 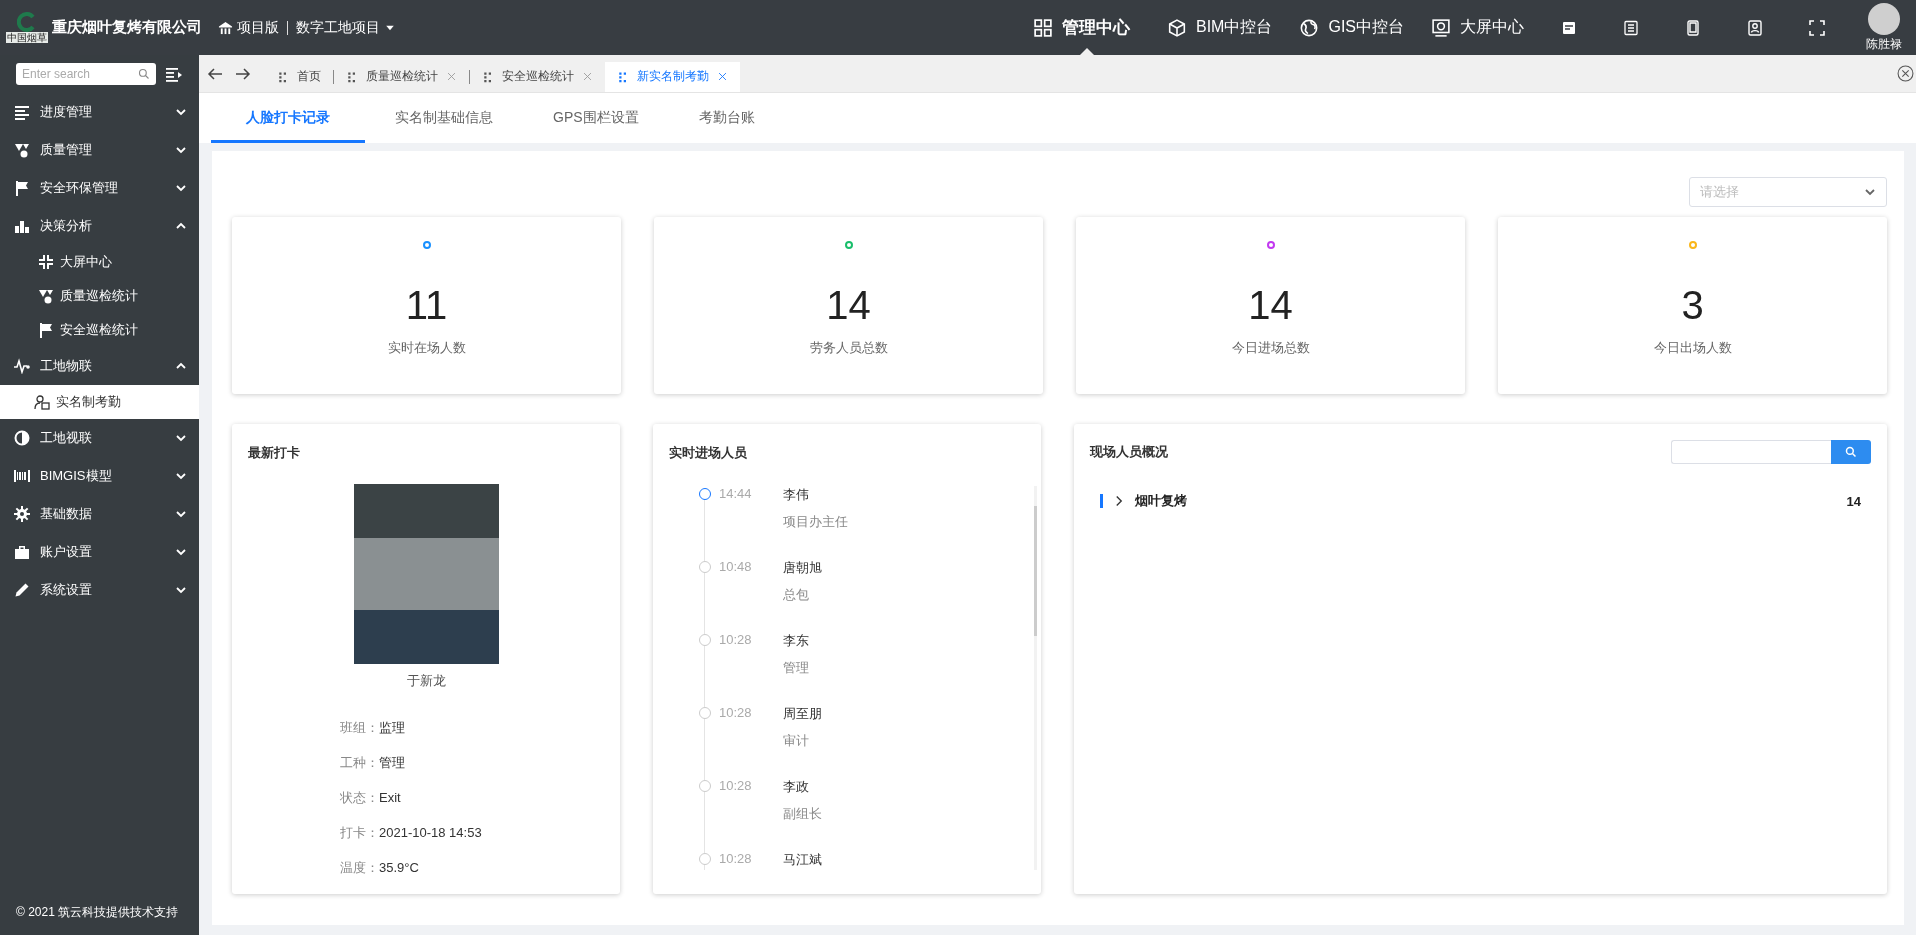 What do you see at coordinates (1309, 27) in the screenshot?
I see `globe-icon` at bounding box center [1309, 27].